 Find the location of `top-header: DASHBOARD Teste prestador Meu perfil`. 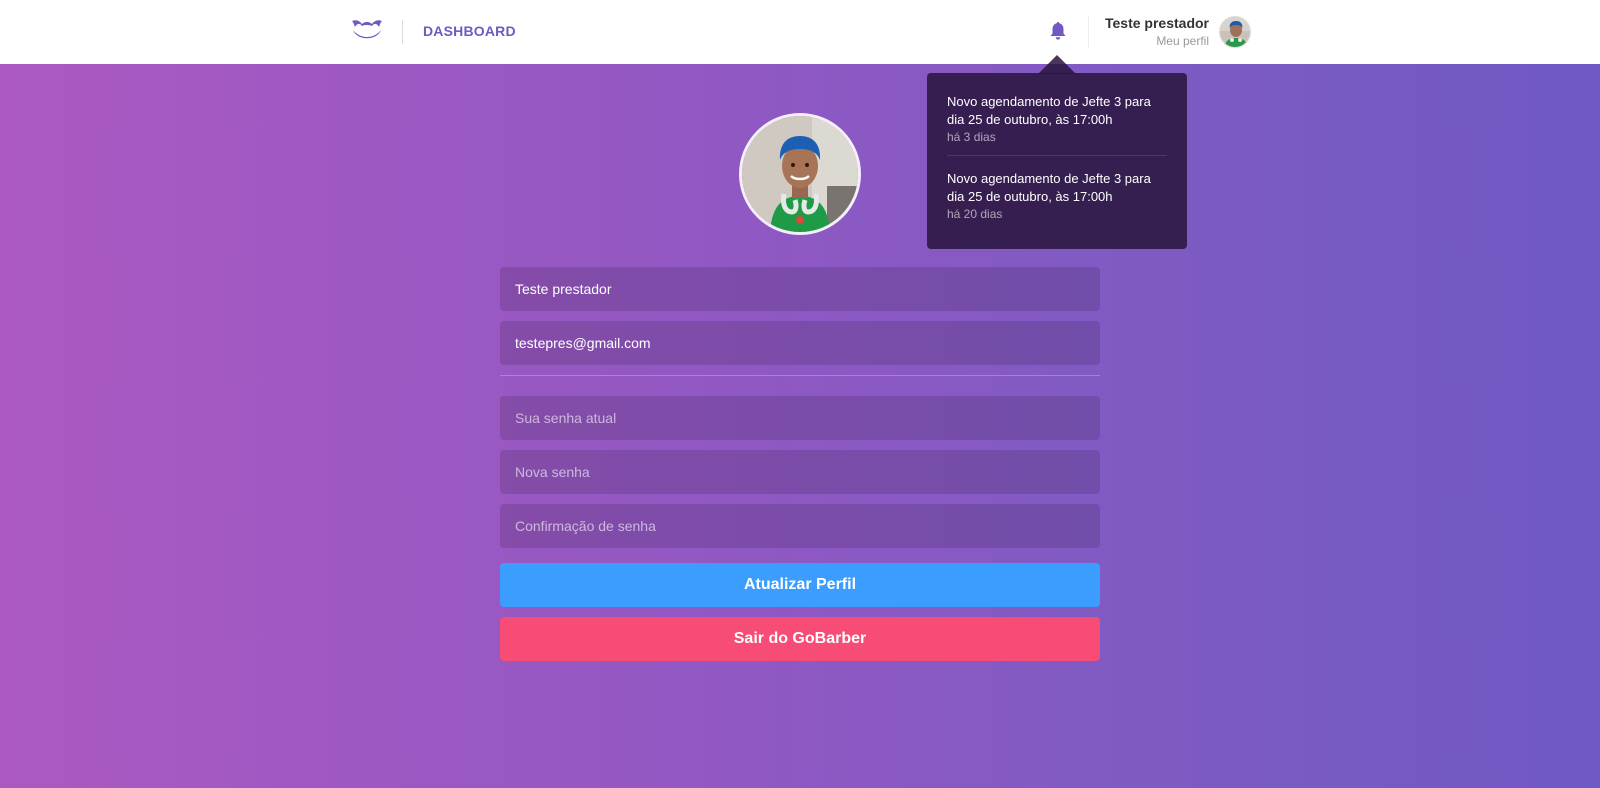

top-header: DASHBOARD Teste prestador Meu perfil is located at coordinates (800, 32).